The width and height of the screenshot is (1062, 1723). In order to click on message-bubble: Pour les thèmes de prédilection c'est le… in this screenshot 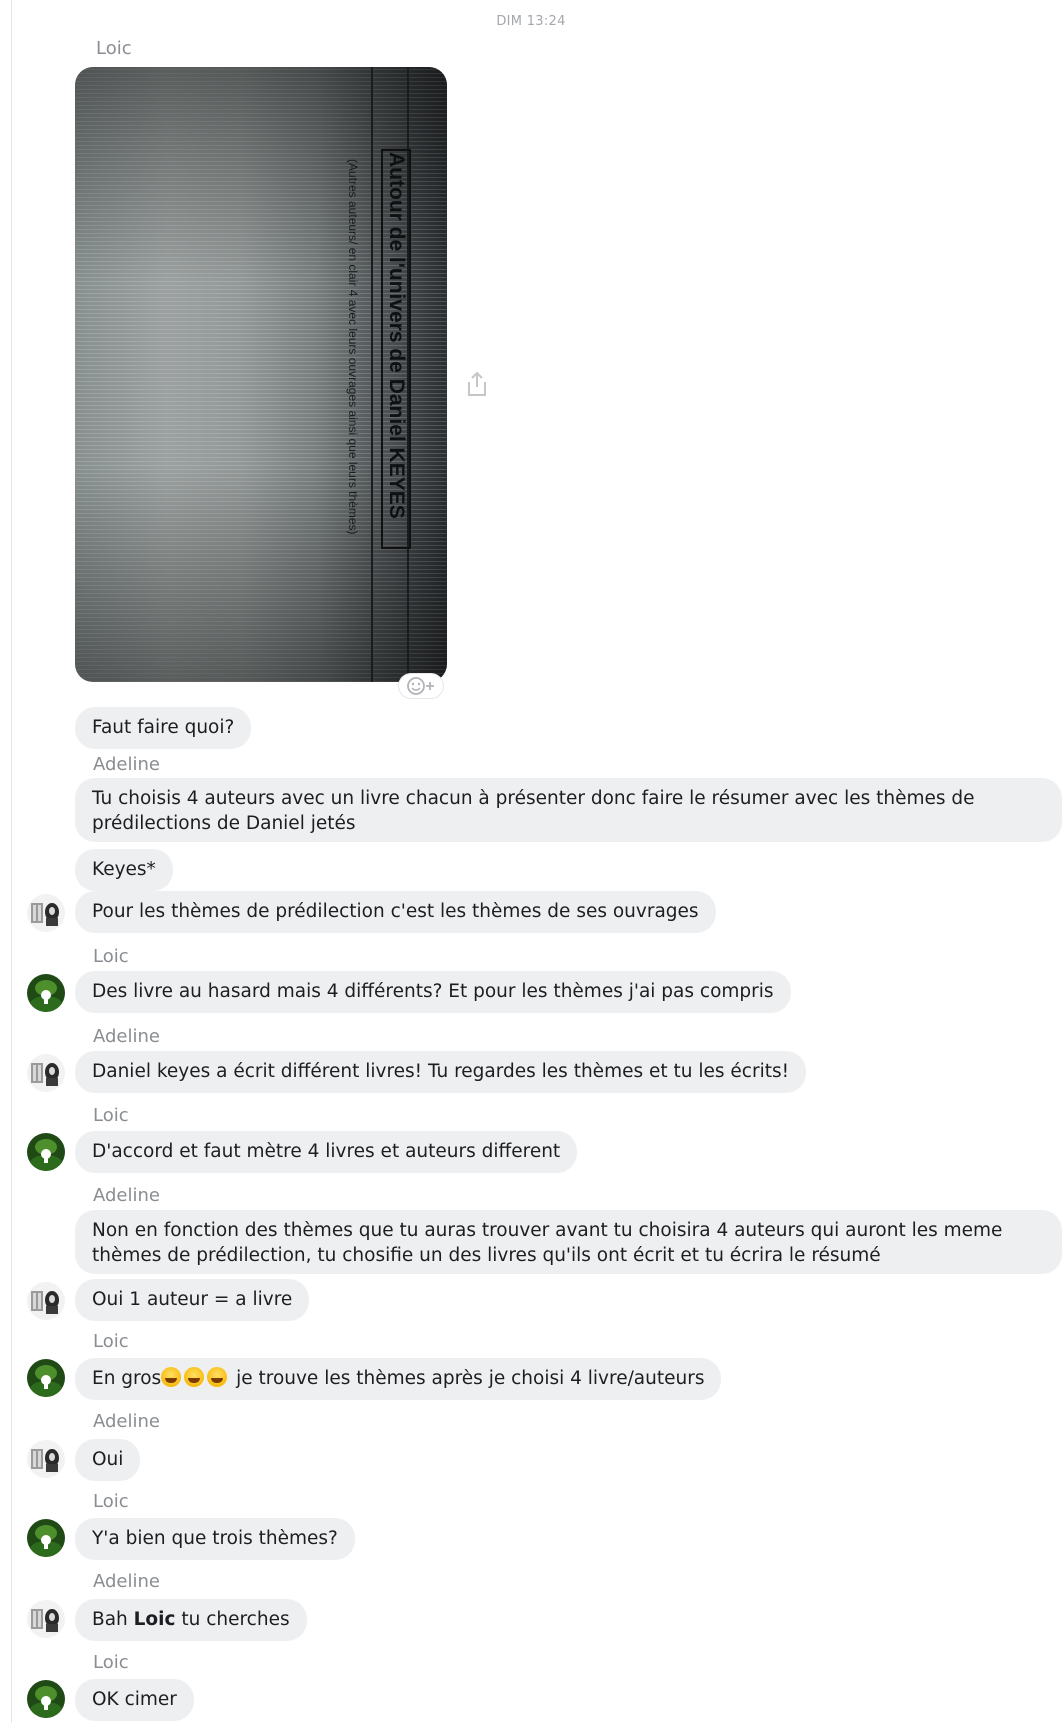, I will do `click(395, 912)`.